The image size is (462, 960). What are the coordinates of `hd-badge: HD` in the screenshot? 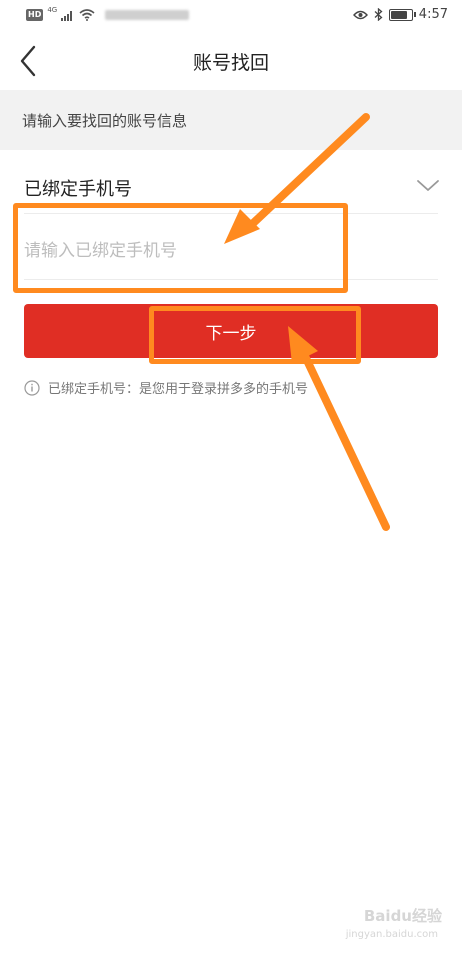 It's located at (35, 15).